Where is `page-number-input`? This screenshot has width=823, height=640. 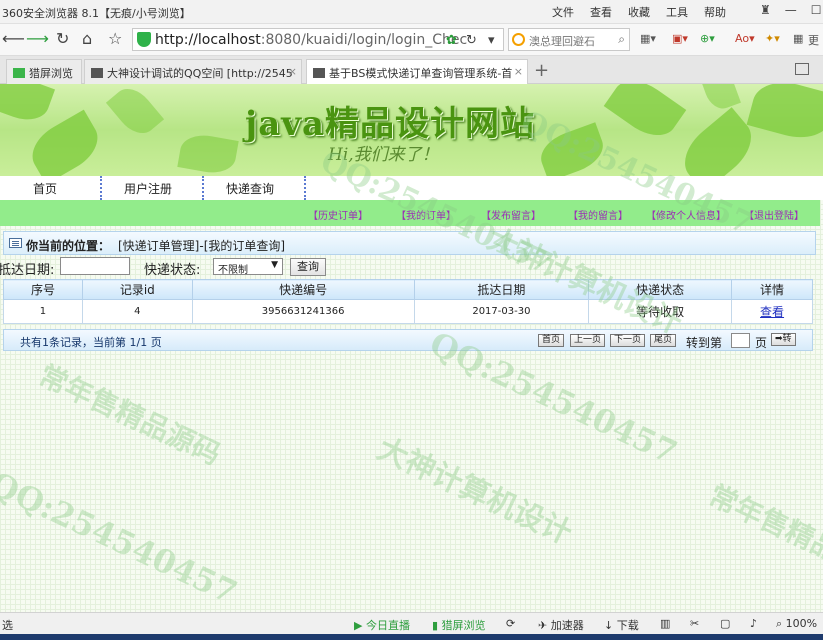
page-number-input is located at coordinates (740, 340).